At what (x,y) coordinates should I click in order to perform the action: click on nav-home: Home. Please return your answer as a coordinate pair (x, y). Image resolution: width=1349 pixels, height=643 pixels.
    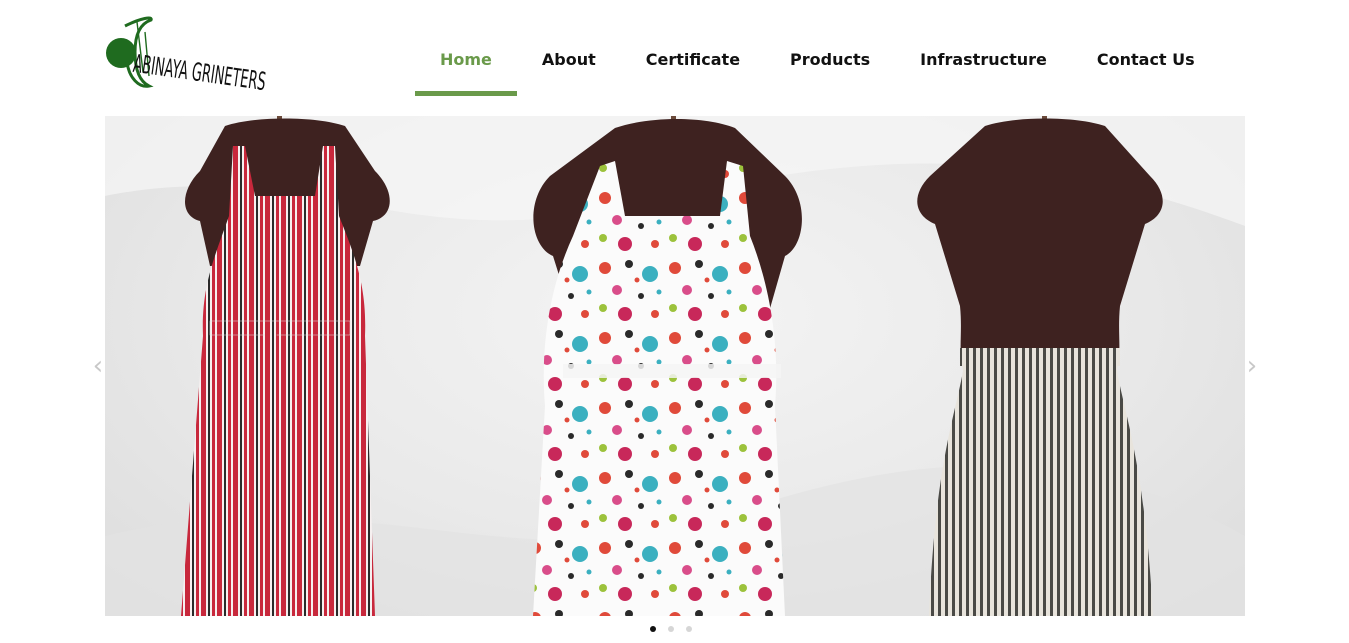
    Looking at the image, I should click on (466, 59).